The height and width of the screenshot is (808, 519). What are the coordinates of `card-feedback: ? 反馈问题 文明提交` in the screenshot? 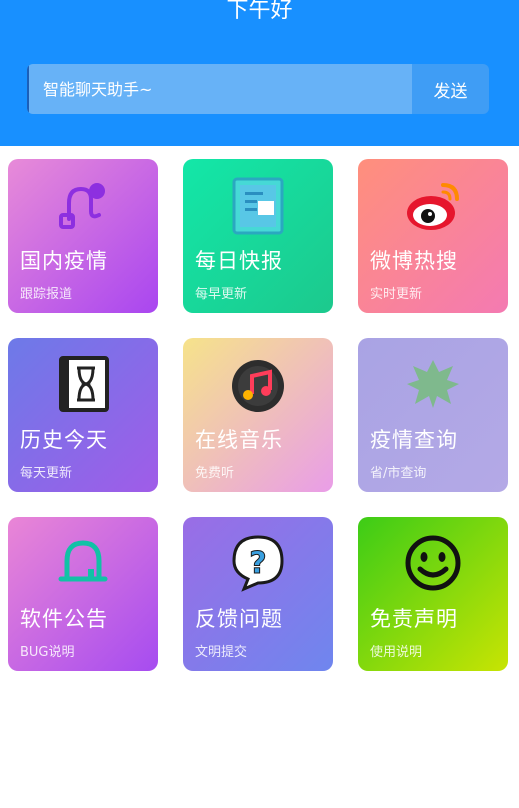 It's located at (258, 594).